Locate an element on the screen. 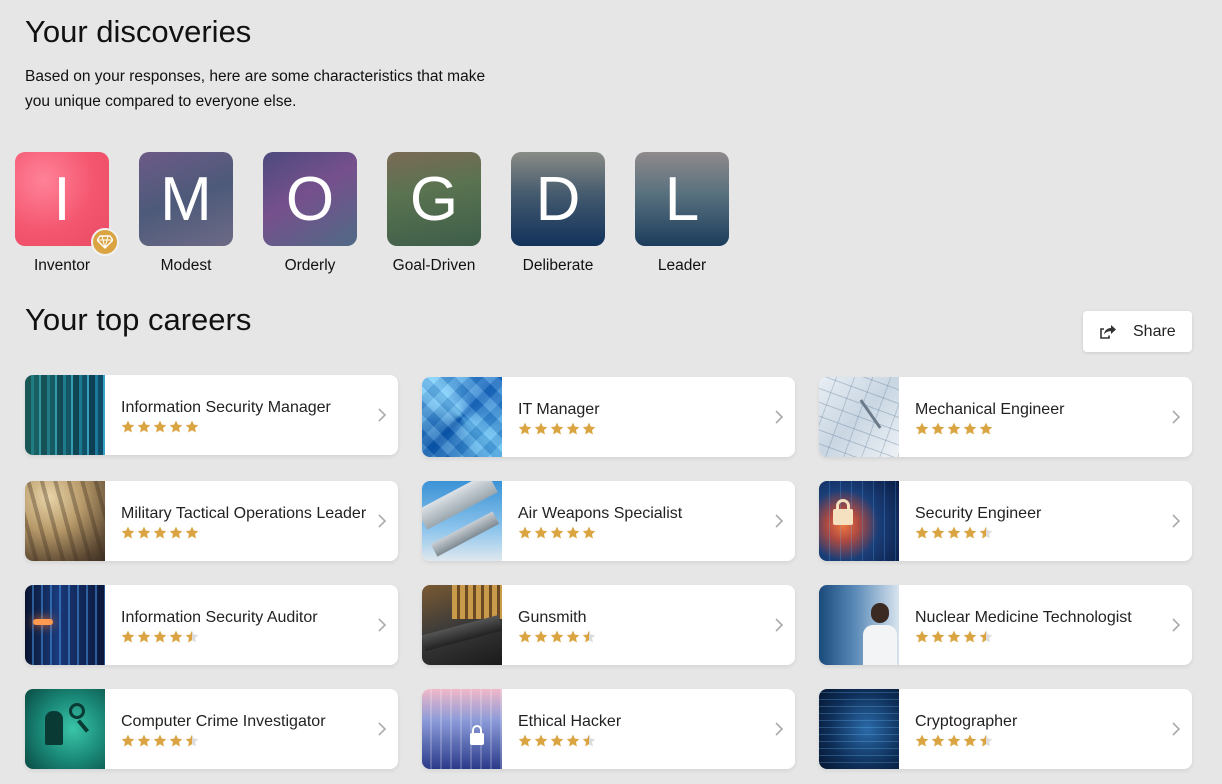  career-title: Cryptographer is located at coordinates (966, 721).